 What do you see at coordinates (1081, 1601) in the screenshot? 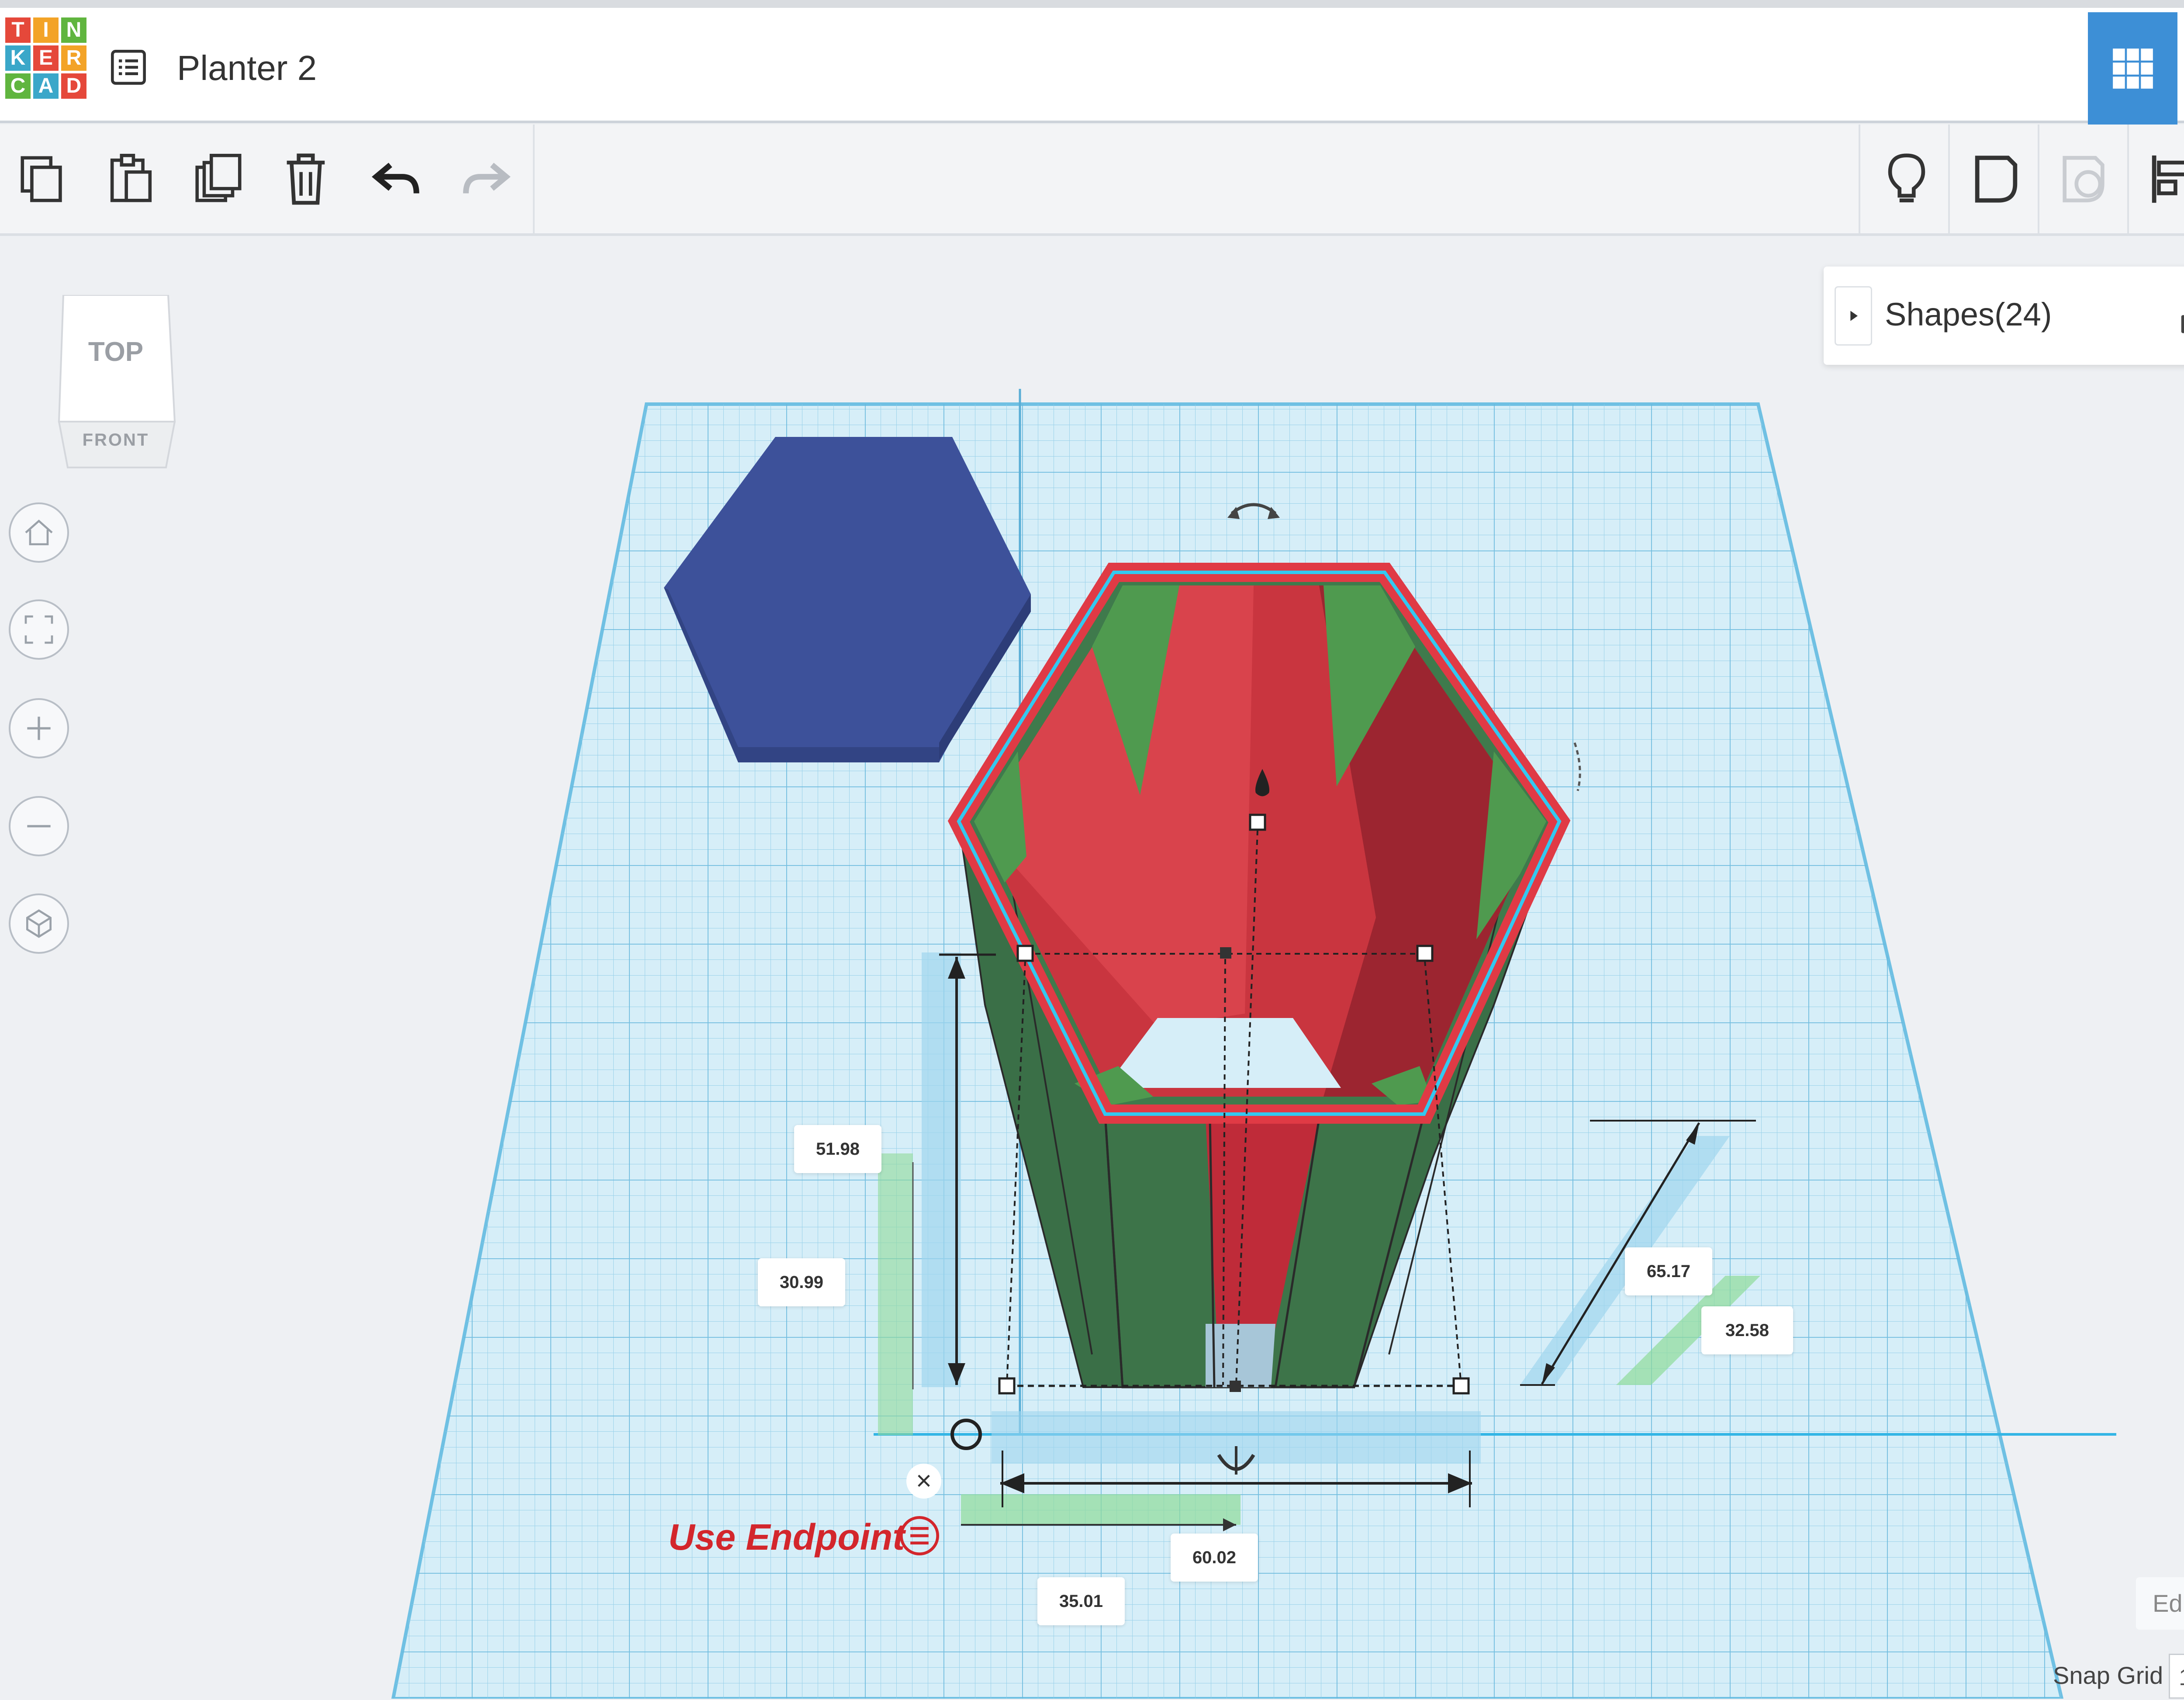
I see `dimension-label: 35.01` at bounding box center [1081, 1601].